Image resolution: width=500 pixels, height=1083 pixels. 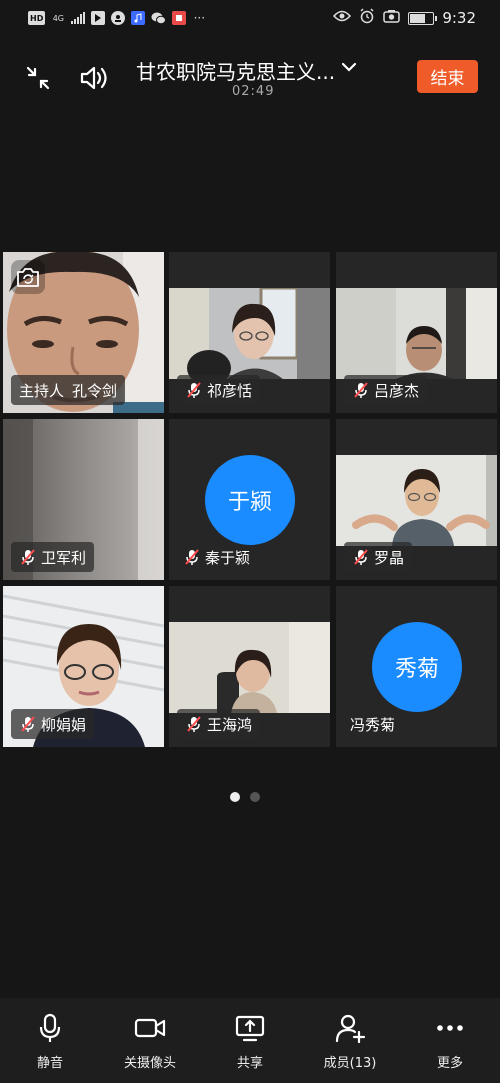 What do you see at coordinates (64, 557) in the screenshot?
I see `participant-name: 卫军利` at bounding box center [64, 557].